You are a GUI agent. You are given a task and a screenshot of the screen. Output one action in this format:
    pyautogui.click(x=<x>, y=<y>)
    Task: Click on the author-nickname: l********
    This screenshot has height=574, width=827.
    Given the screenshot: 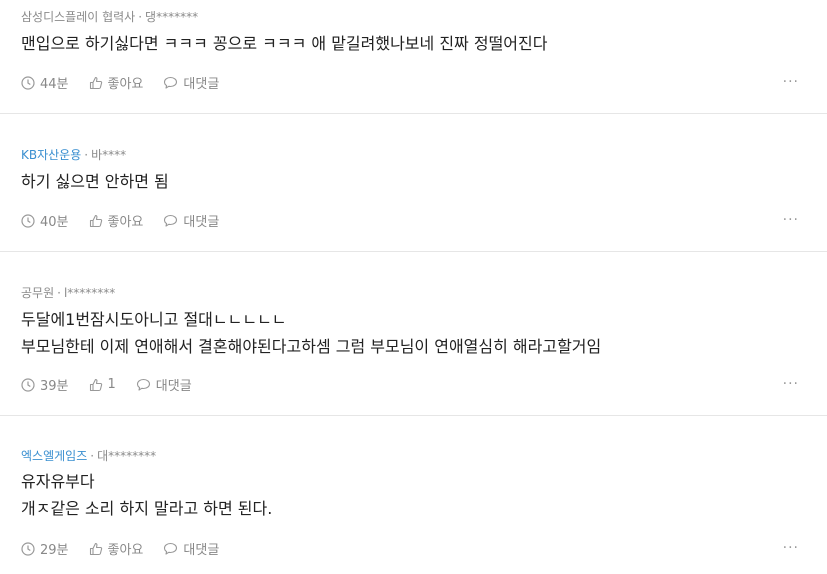 What is the action you would take?
    pyautogui.click(x=89, y=293)
    